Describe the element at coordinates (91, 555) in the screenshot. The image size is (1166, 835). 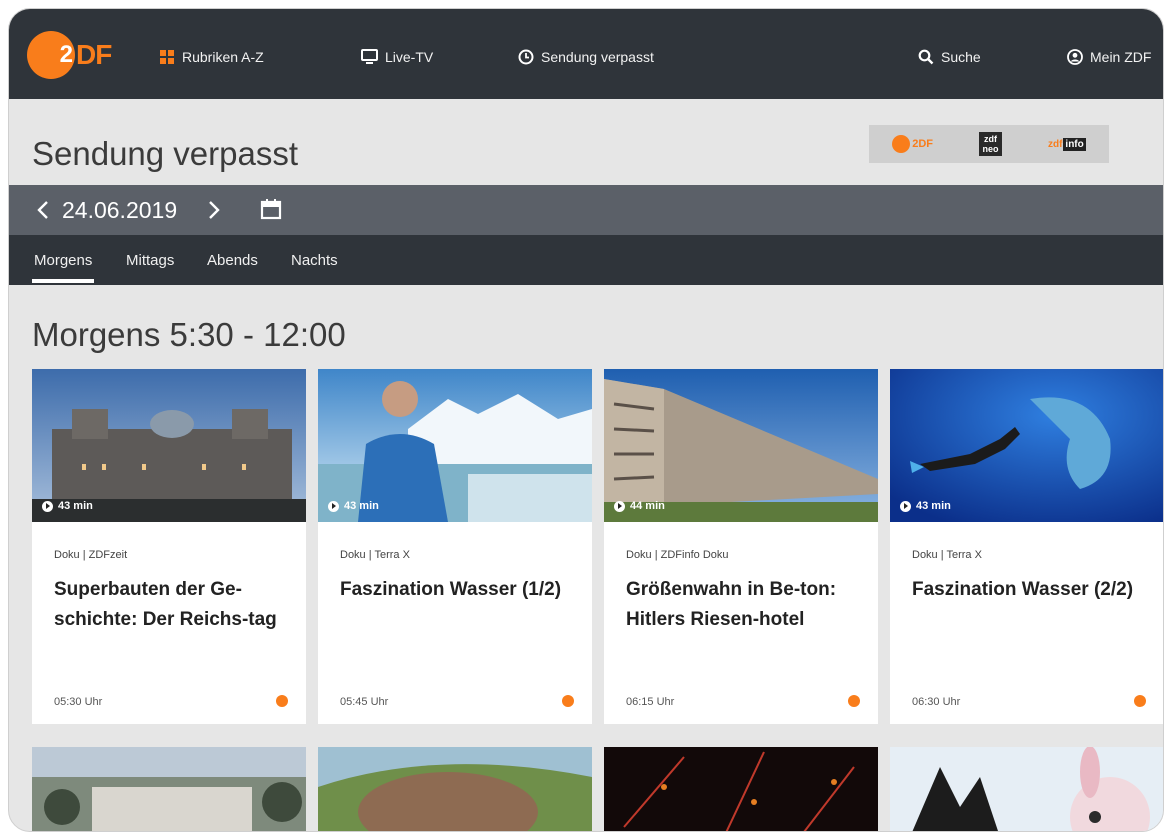
I see `program-category: Doku | ZDFzeit` at that location.